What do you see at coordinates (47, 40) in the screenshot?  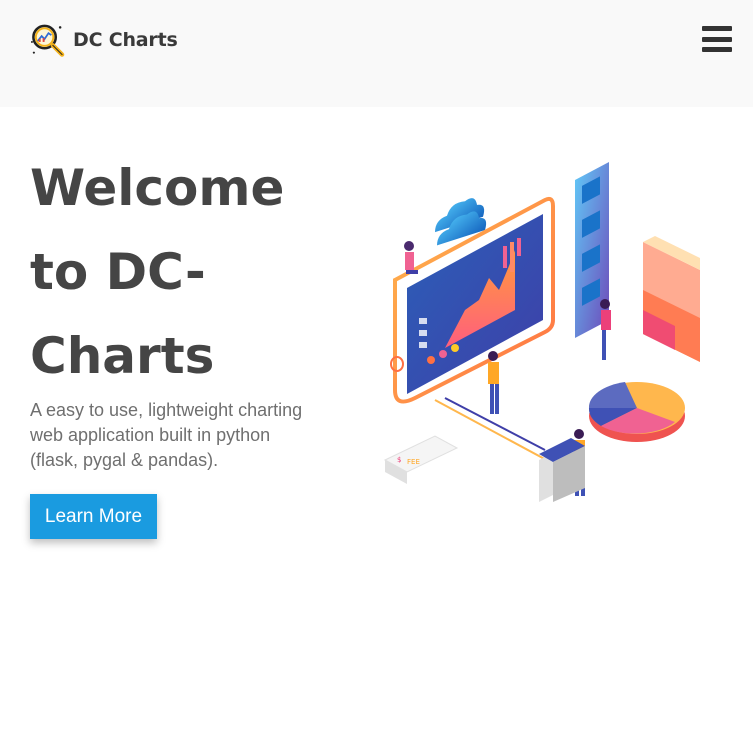 I see `magnifier-chart-icon` at bounding box center [47, 40].